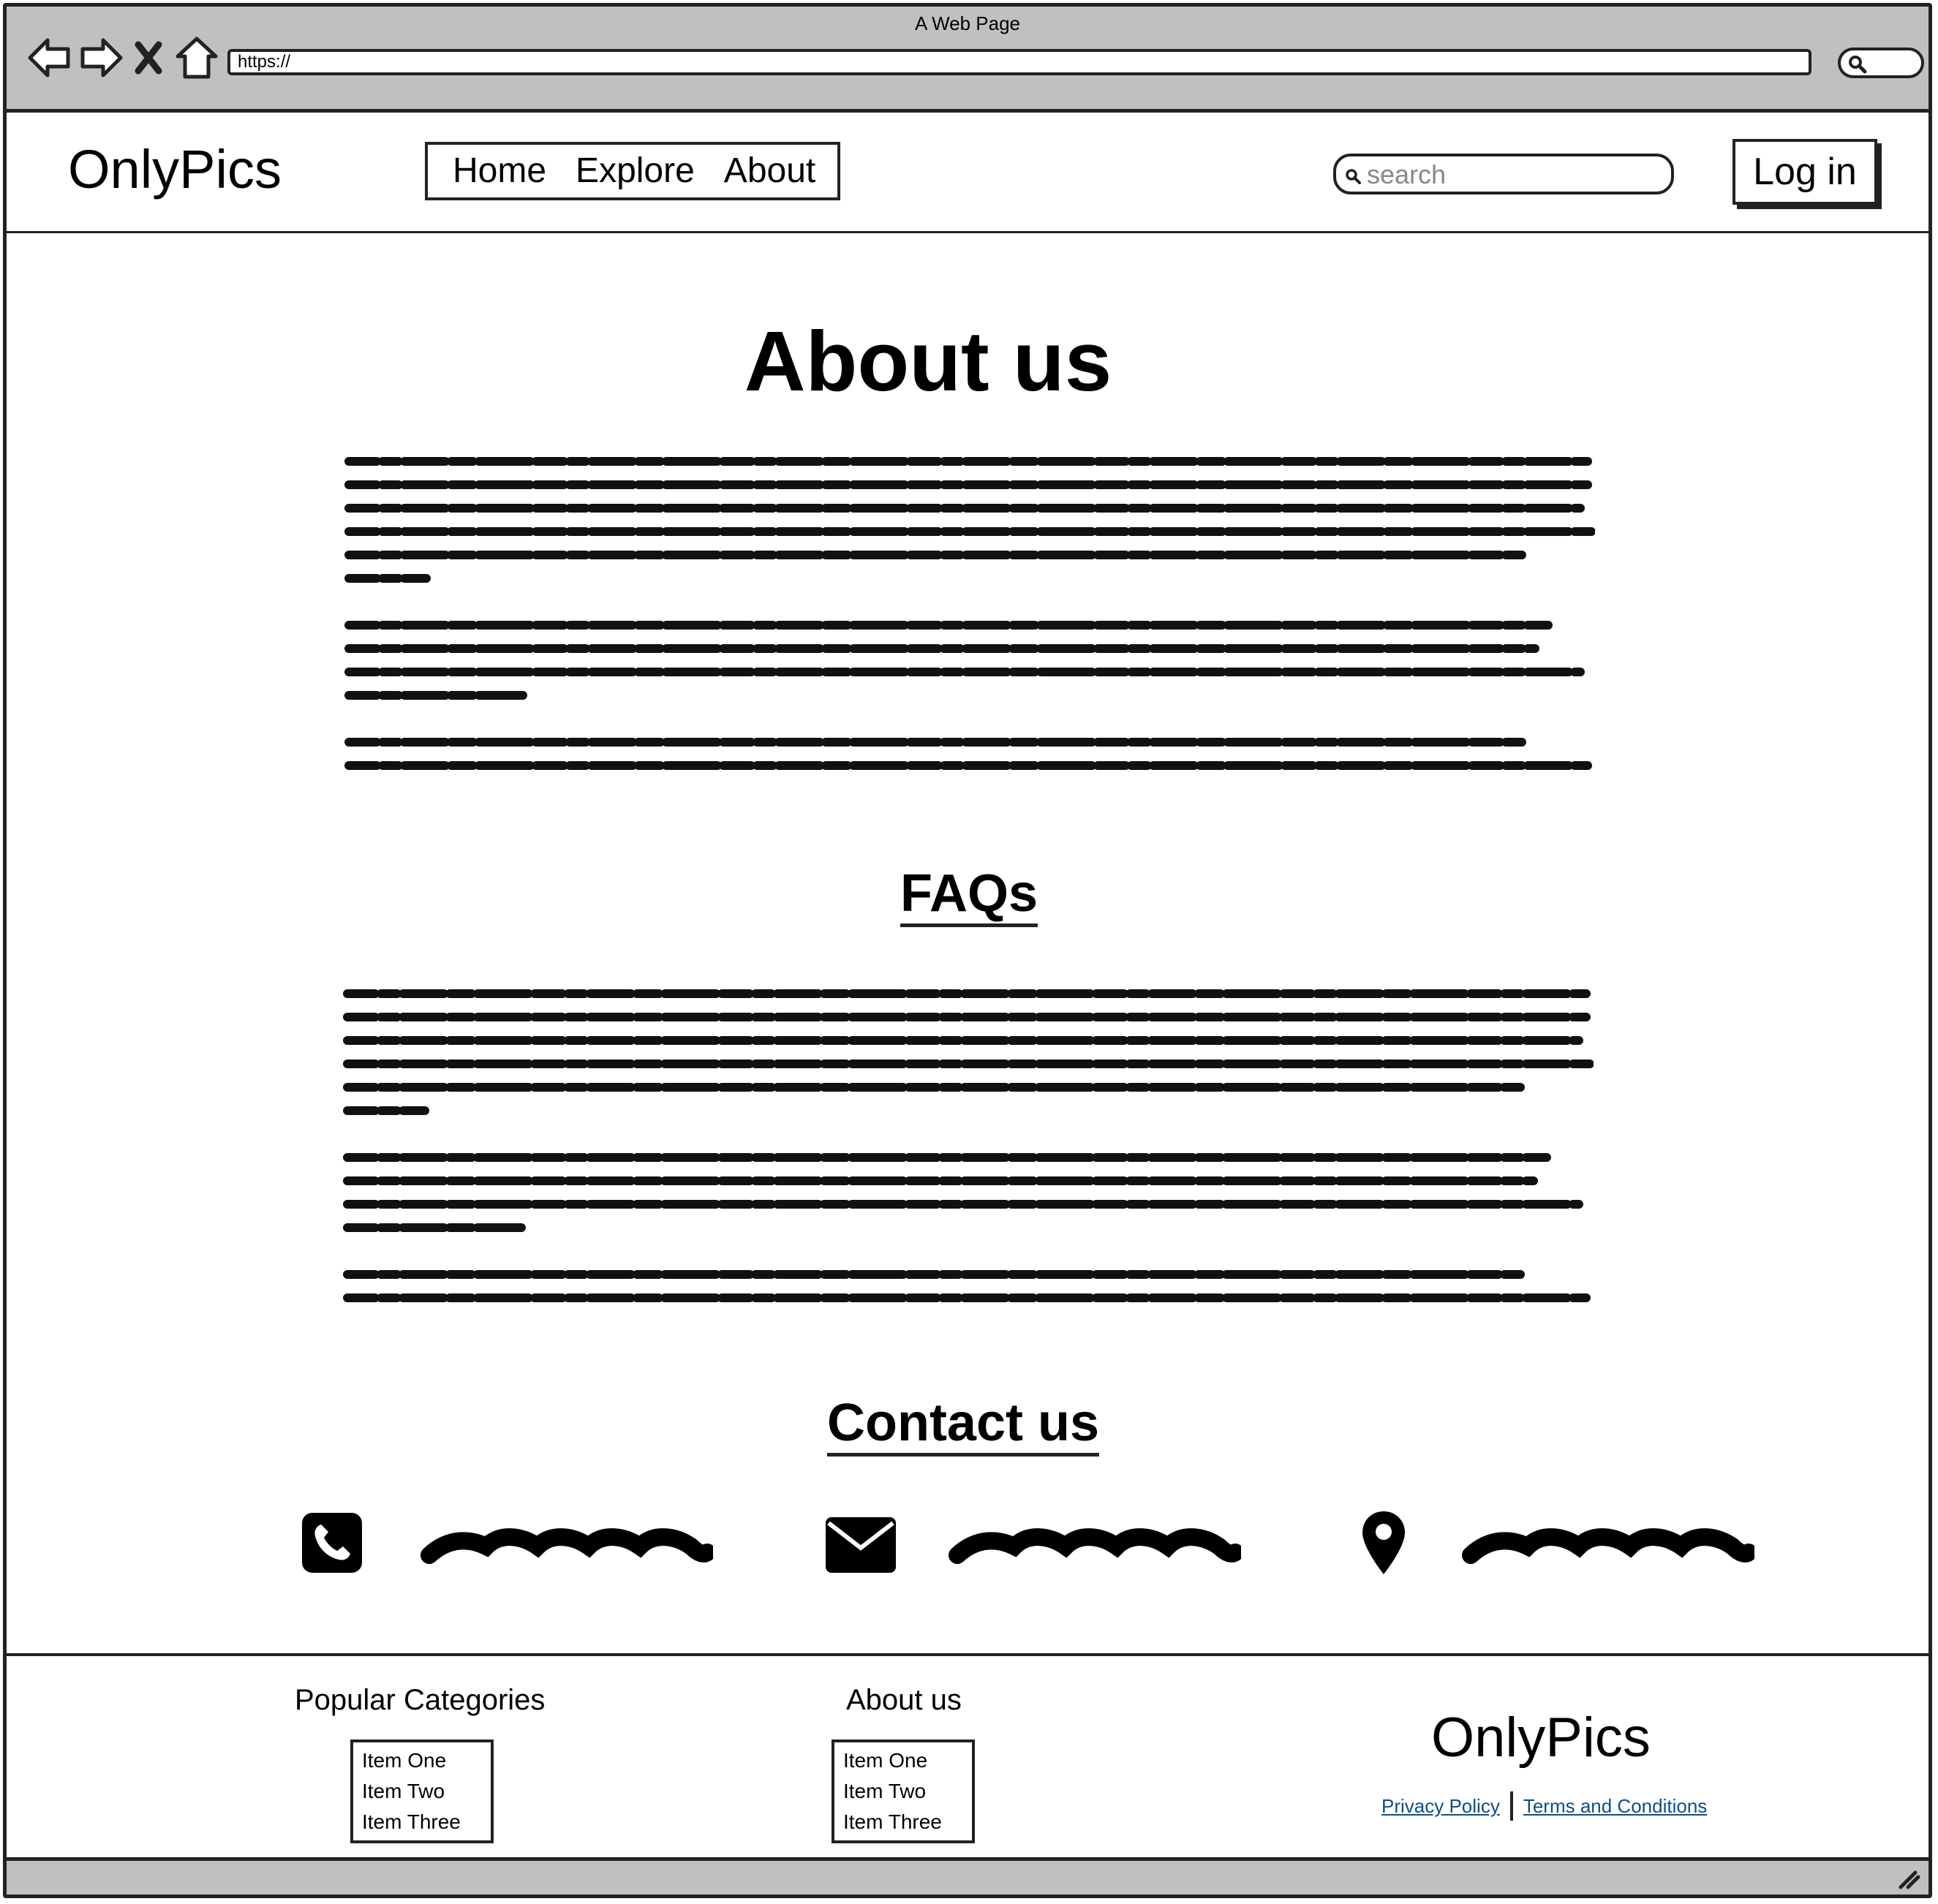 Image resolution: width=1938 pixels, height=1904 pixels. I want to click on footer-about-list: Item One Item Two Item Three, so click(904, 1791).